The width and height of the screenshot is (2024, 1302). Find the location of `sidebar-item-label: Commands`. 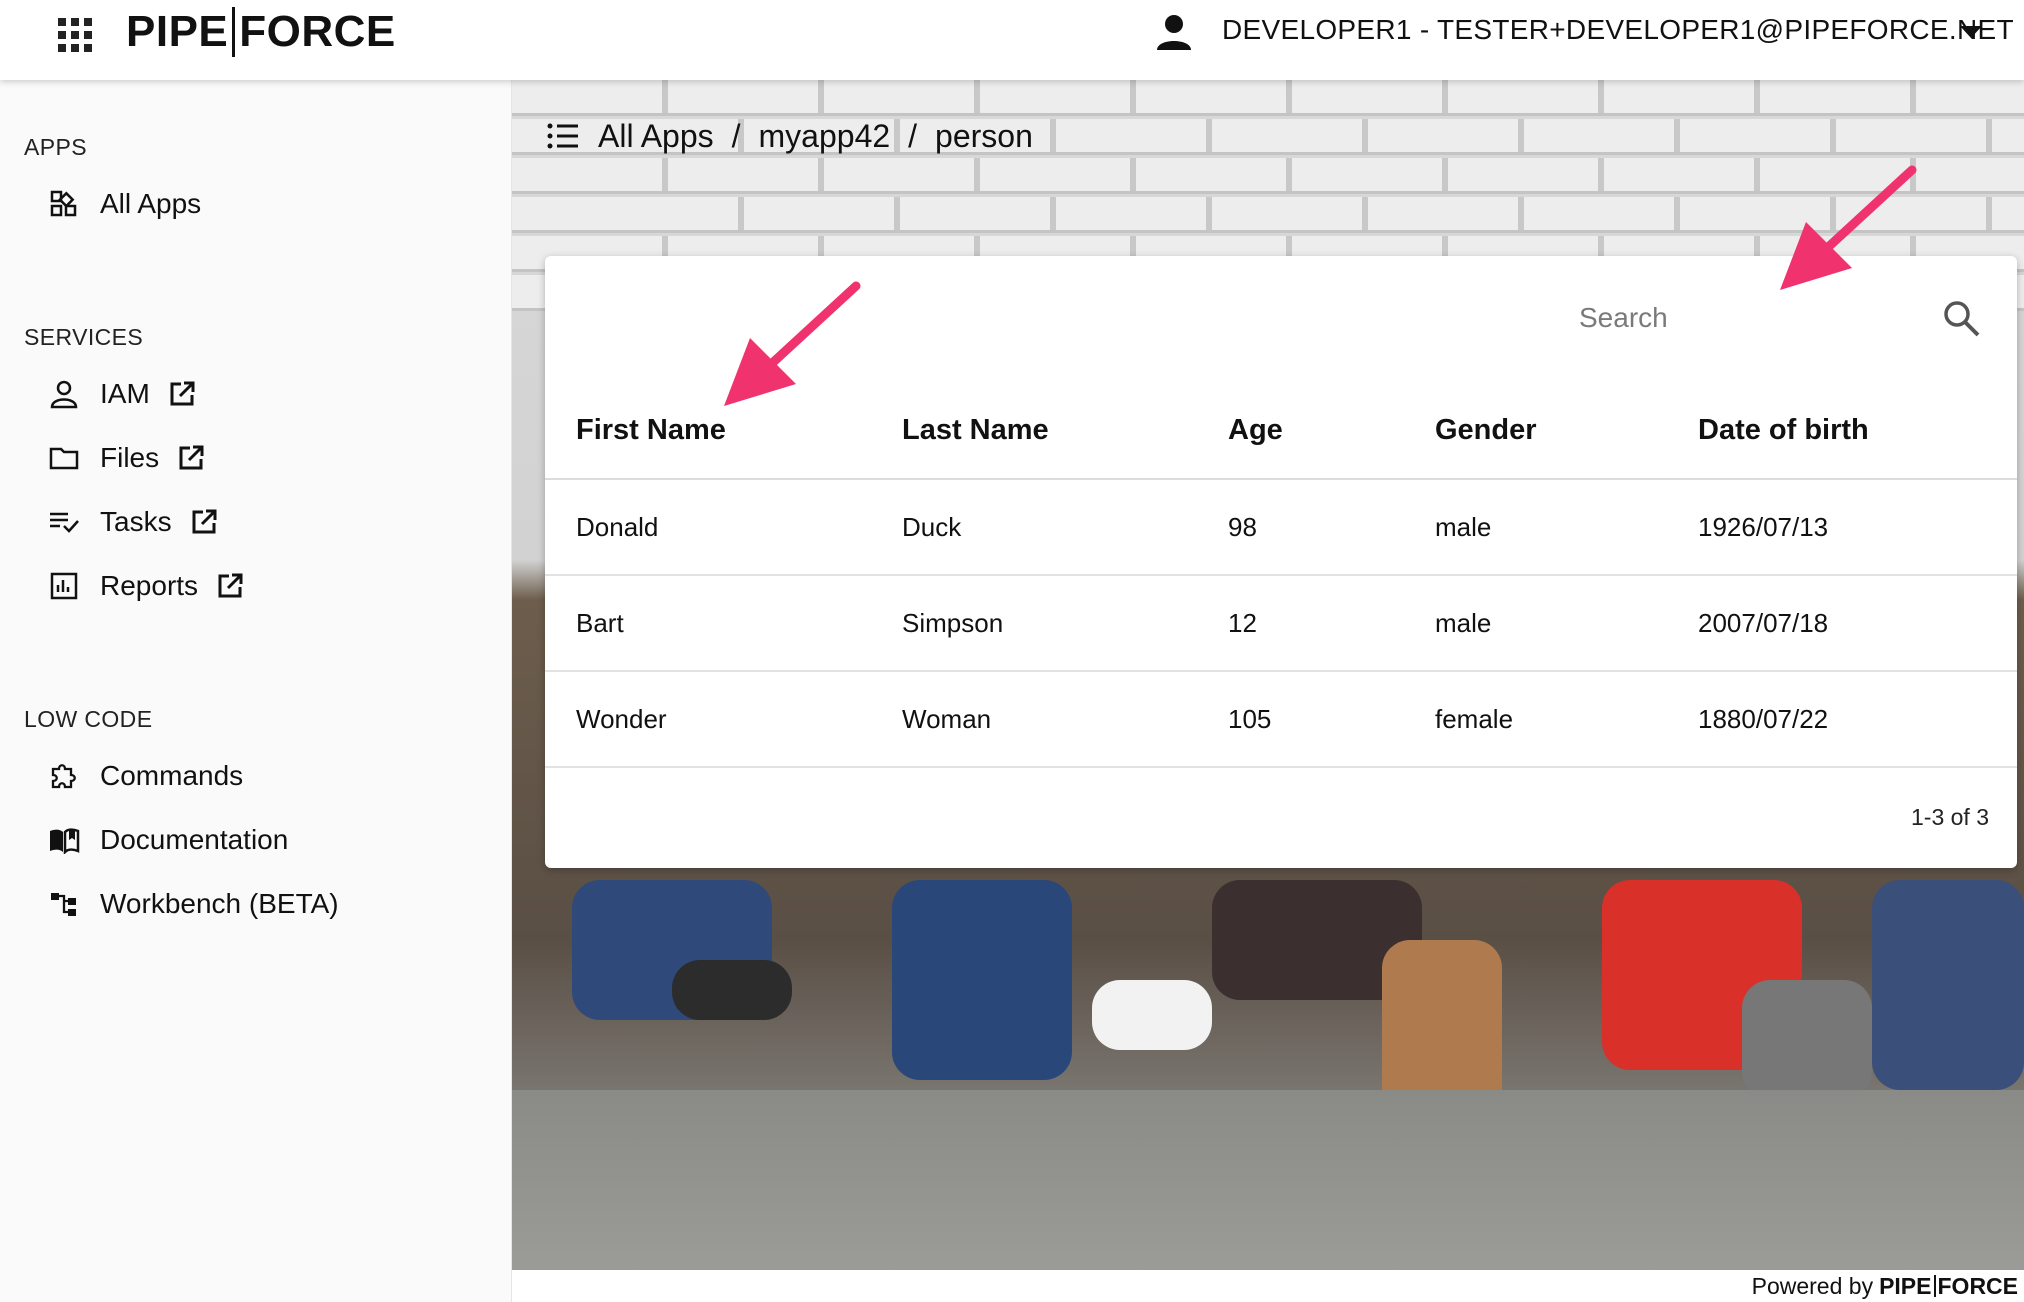

sidebar-item-label: Commands is located at coordinates (172, 775).